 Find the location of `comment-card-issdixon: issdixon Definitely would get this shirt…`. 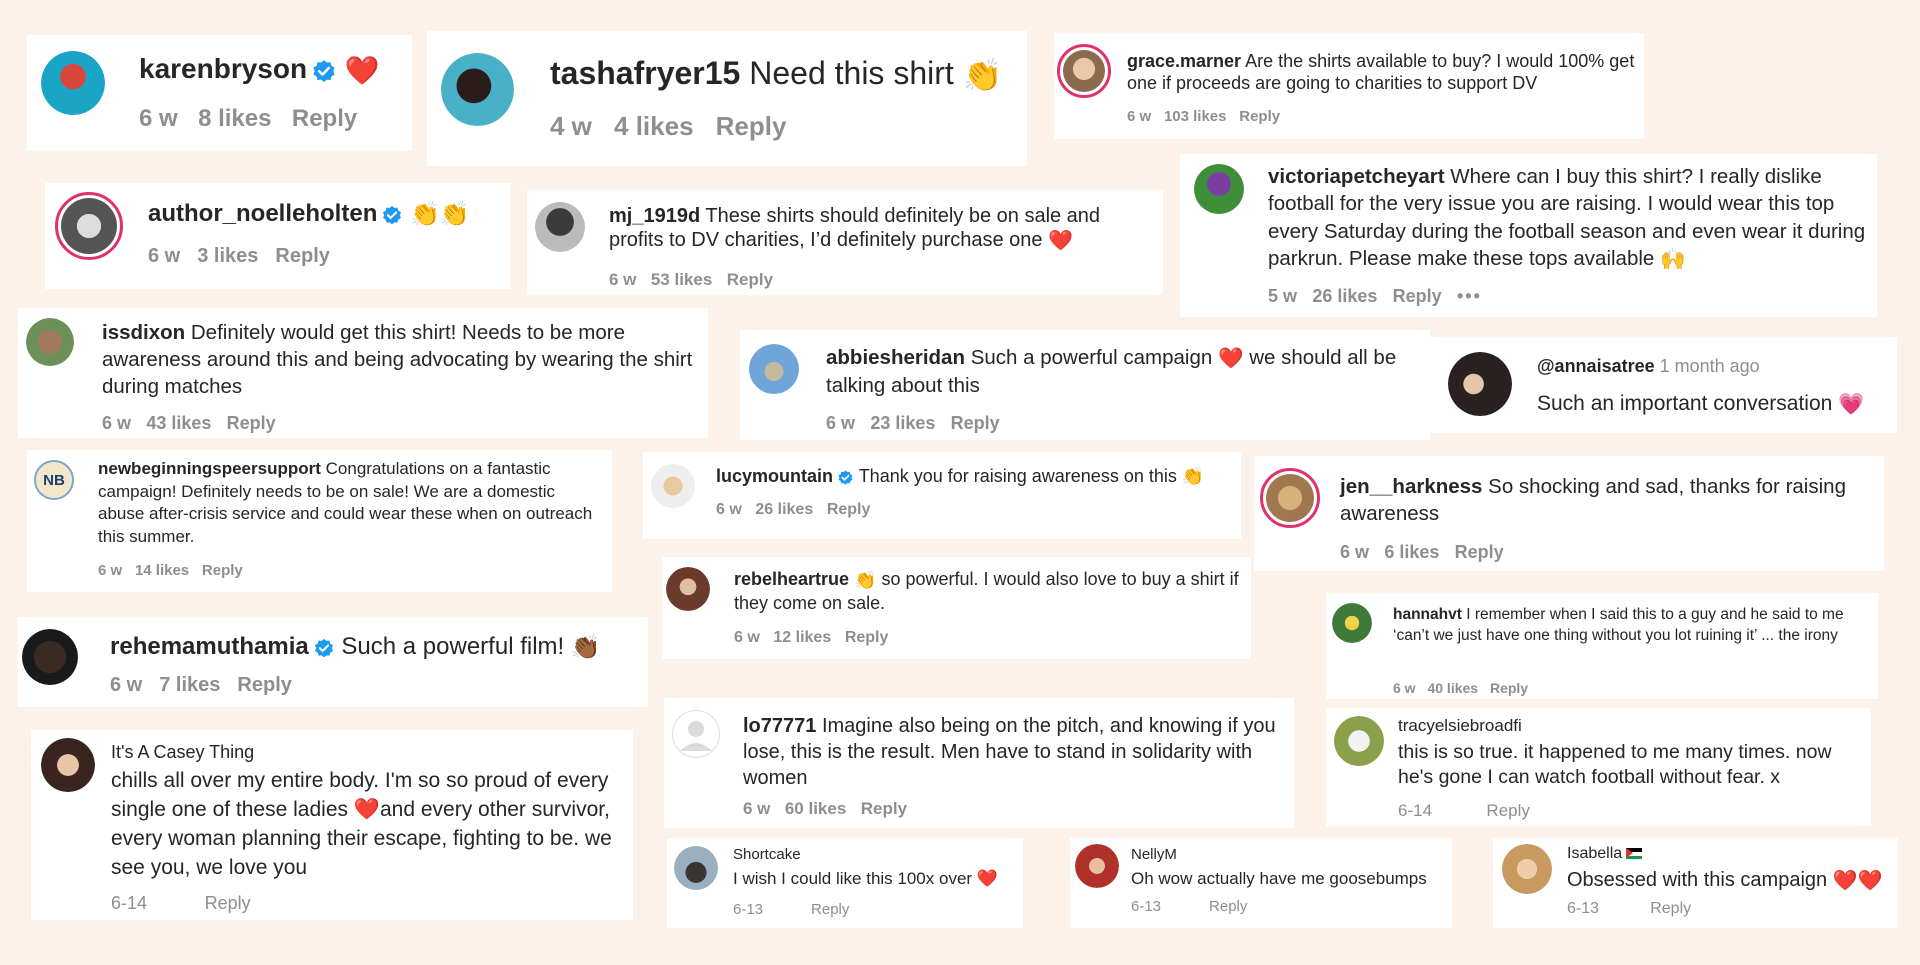

comment-card-issdixon: issdixon Definitely would get this shirt… is located at coordinates (363, 373).